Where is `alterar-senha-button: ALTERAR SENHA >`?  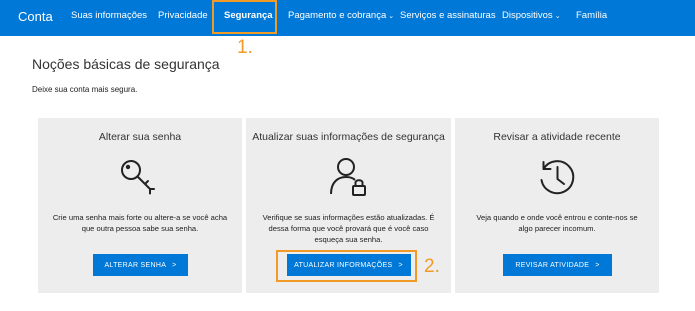
alterar-senha-button: ALTERAR SENHA > is located at coordinates (140, 265).